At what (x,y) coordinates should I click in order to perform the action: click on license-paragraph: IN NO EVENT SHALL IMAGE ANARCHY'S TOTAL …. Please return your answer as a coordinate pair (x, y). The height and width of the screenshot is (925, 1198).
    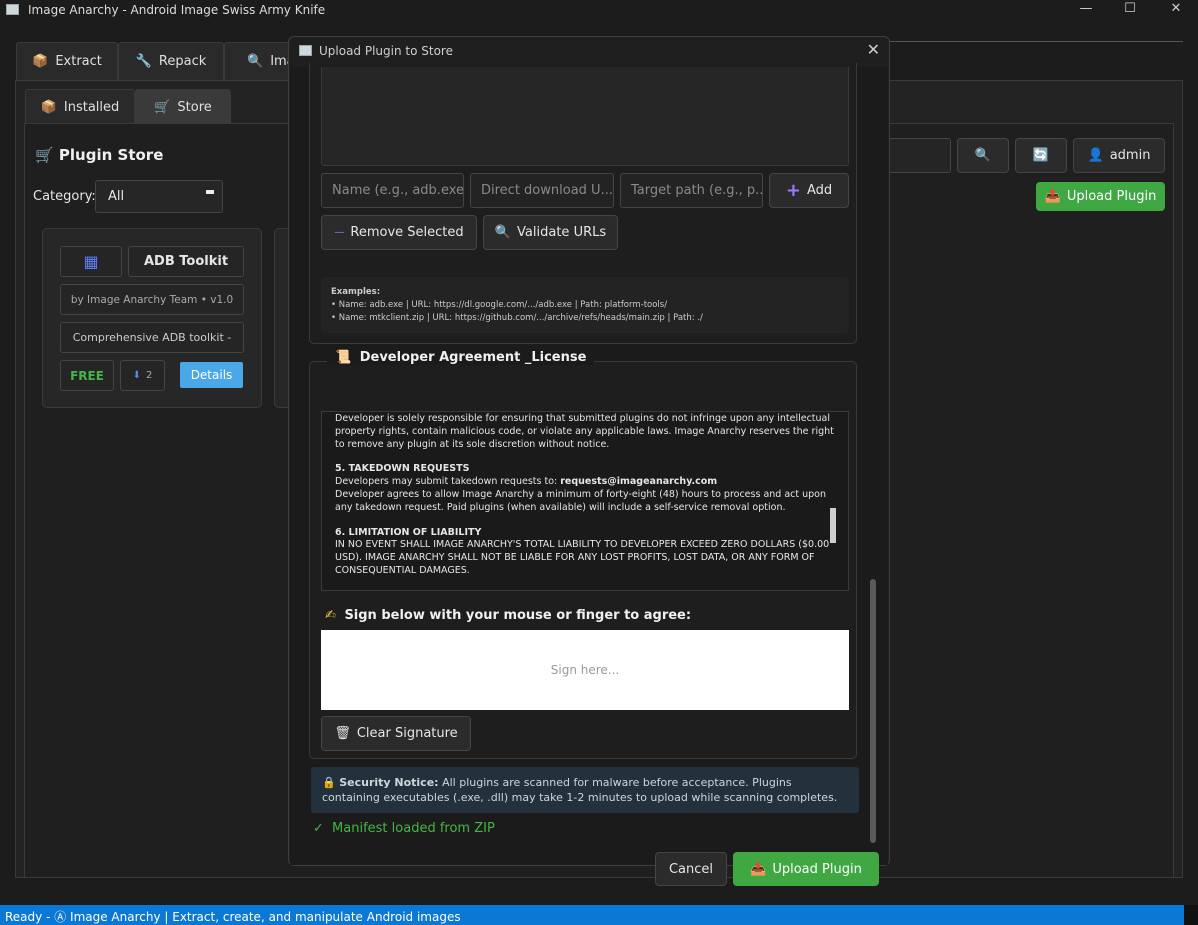
    Looking at the image, I should click on (582, 557).